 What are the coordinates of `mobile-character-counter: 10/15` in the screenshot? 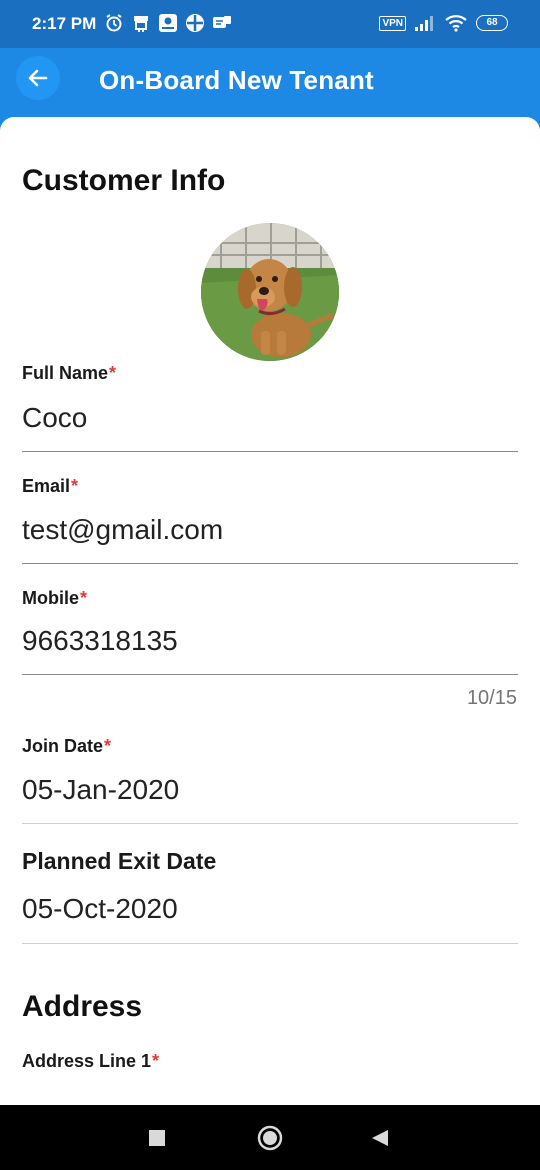 It's located at (491, 698).